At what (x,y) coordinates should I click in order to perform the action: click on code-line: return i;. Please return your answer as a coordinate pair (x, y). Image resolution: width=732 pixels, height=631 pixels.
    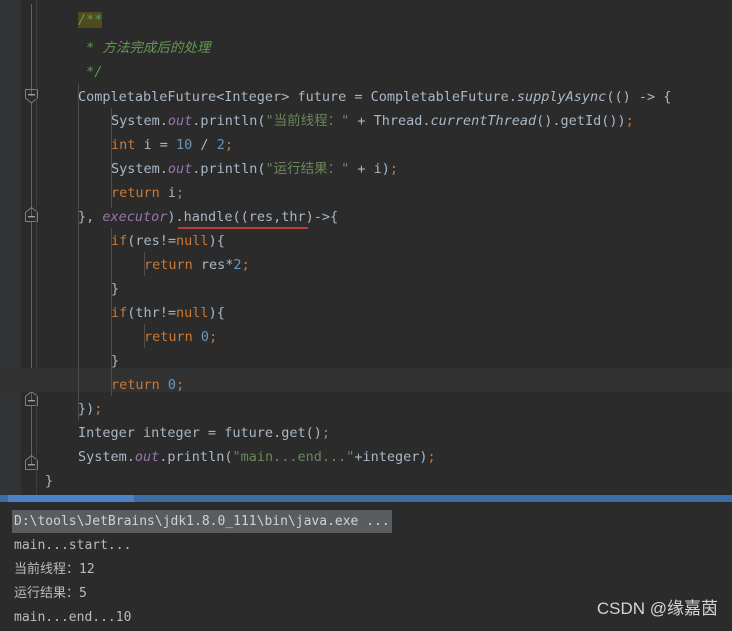
    Looking at the image, I should click on (147, 193).